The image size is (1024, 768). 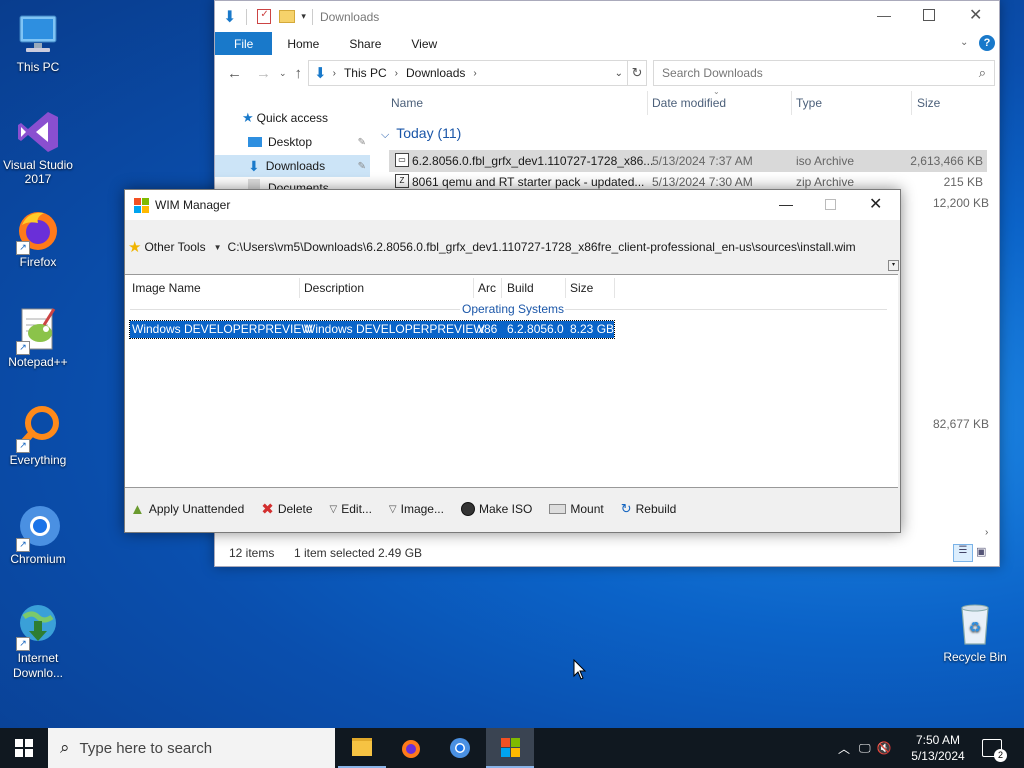 What do you see at coordinates (702, 161) in the screenshot?
I see `file-date: 5/13/2024 7:37 AM` at bounding box center [702, 161].